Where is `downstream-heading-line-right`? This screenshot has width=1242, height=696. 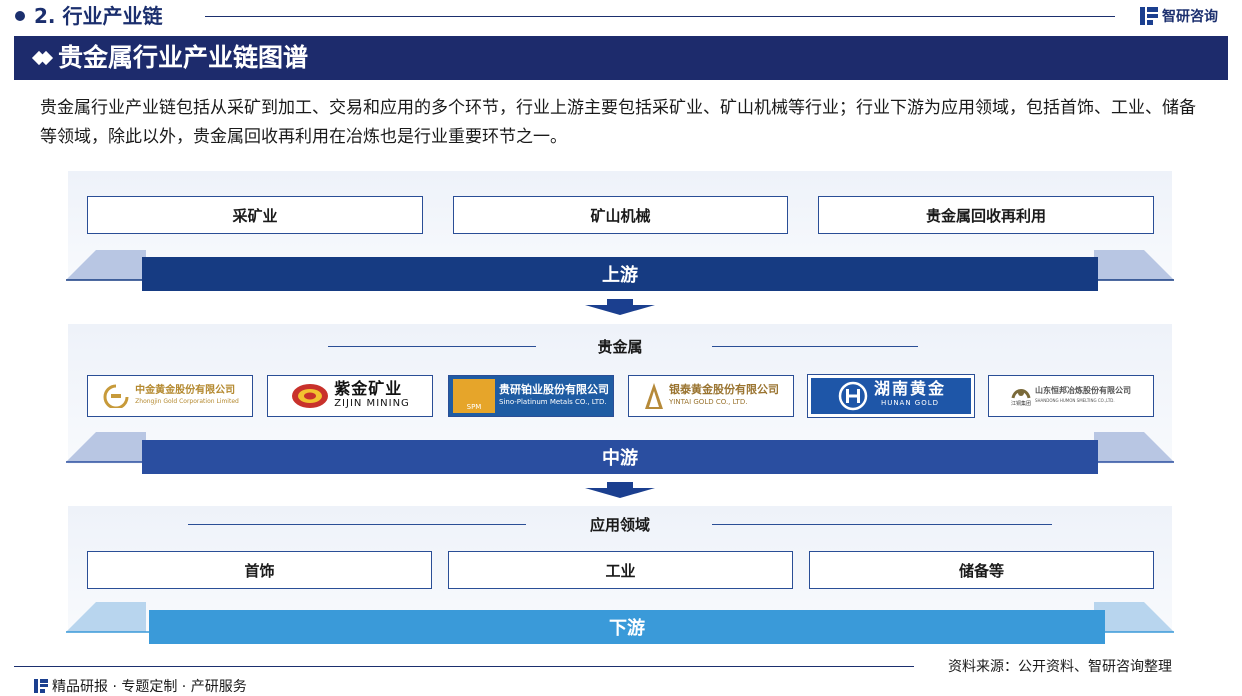
downstream-heading-line-right is located at coordinates (882, 524).